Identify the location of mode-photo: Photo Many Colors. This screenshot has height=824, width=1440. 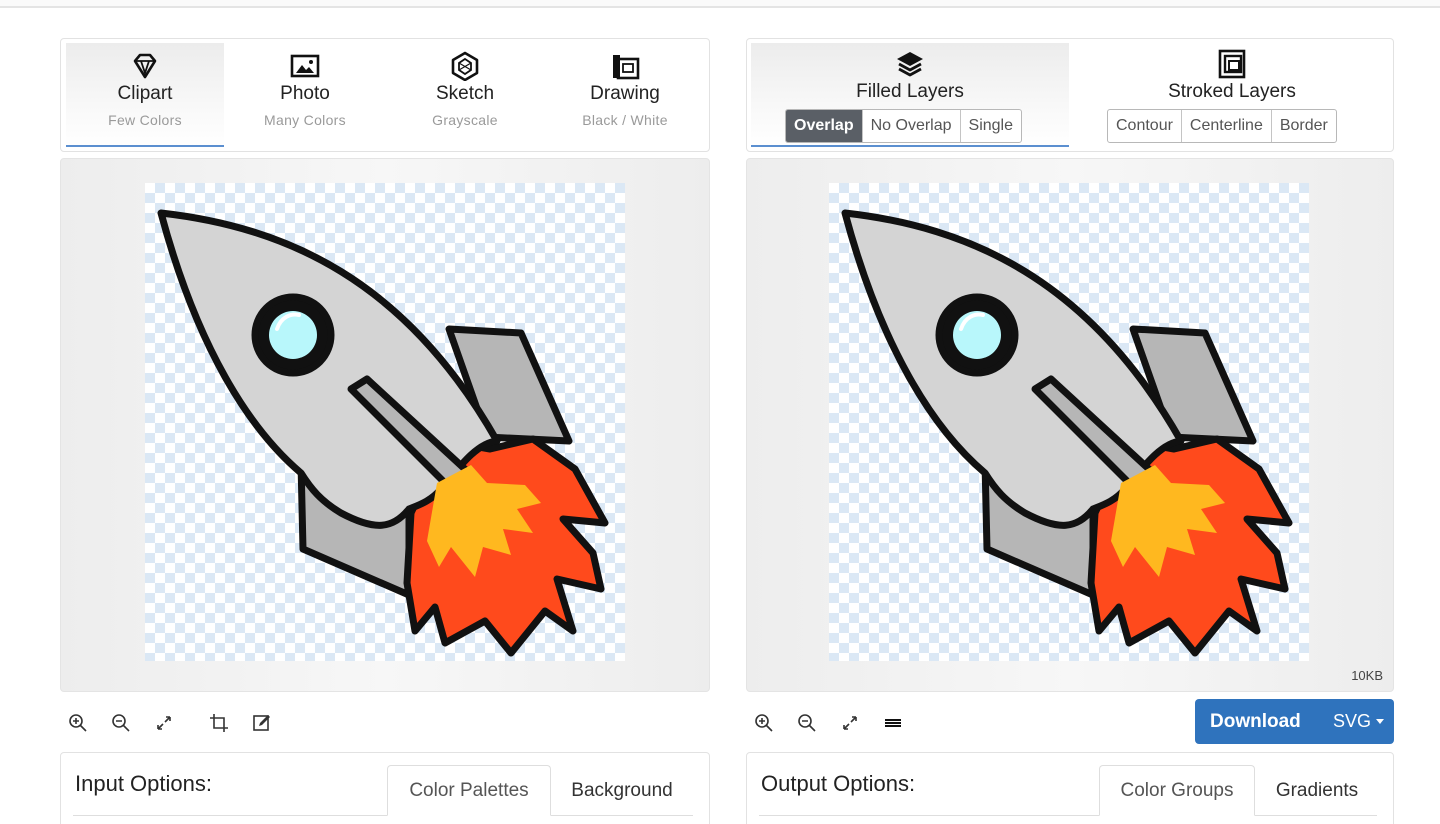
(305, 95).